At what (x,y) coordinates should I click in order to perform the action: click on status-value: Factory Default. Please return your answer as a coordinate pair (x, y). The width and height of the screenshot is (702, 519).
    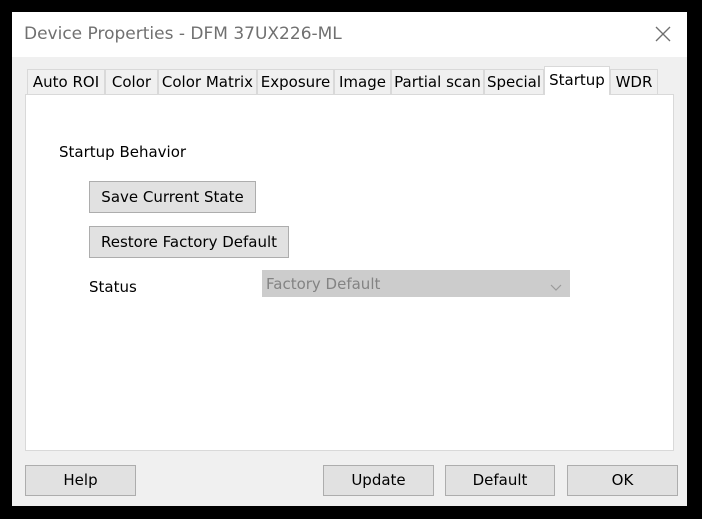
    Looking at the image, I should click on (323, 284).